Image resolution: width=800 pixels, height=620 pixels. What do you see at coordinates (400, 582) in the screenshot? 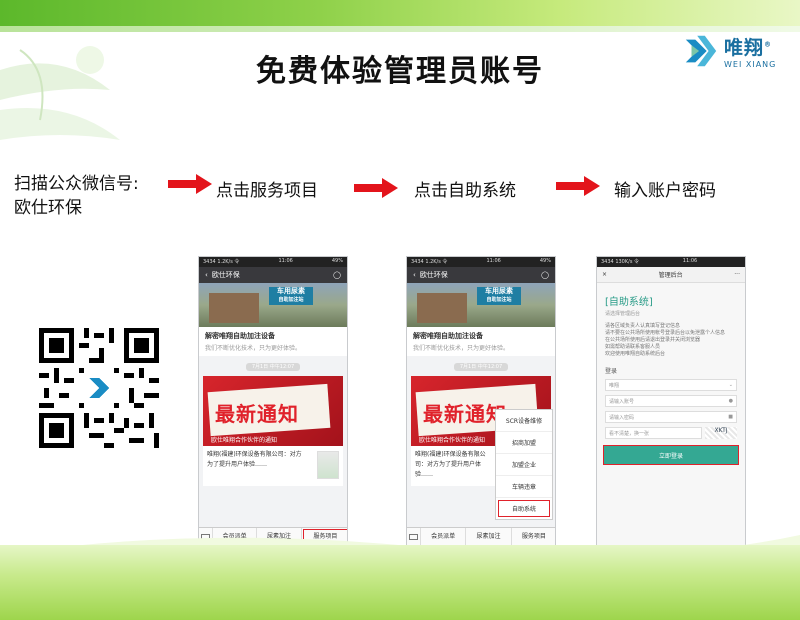
I see `bottom-green-band` at bounding box center [400, 582].